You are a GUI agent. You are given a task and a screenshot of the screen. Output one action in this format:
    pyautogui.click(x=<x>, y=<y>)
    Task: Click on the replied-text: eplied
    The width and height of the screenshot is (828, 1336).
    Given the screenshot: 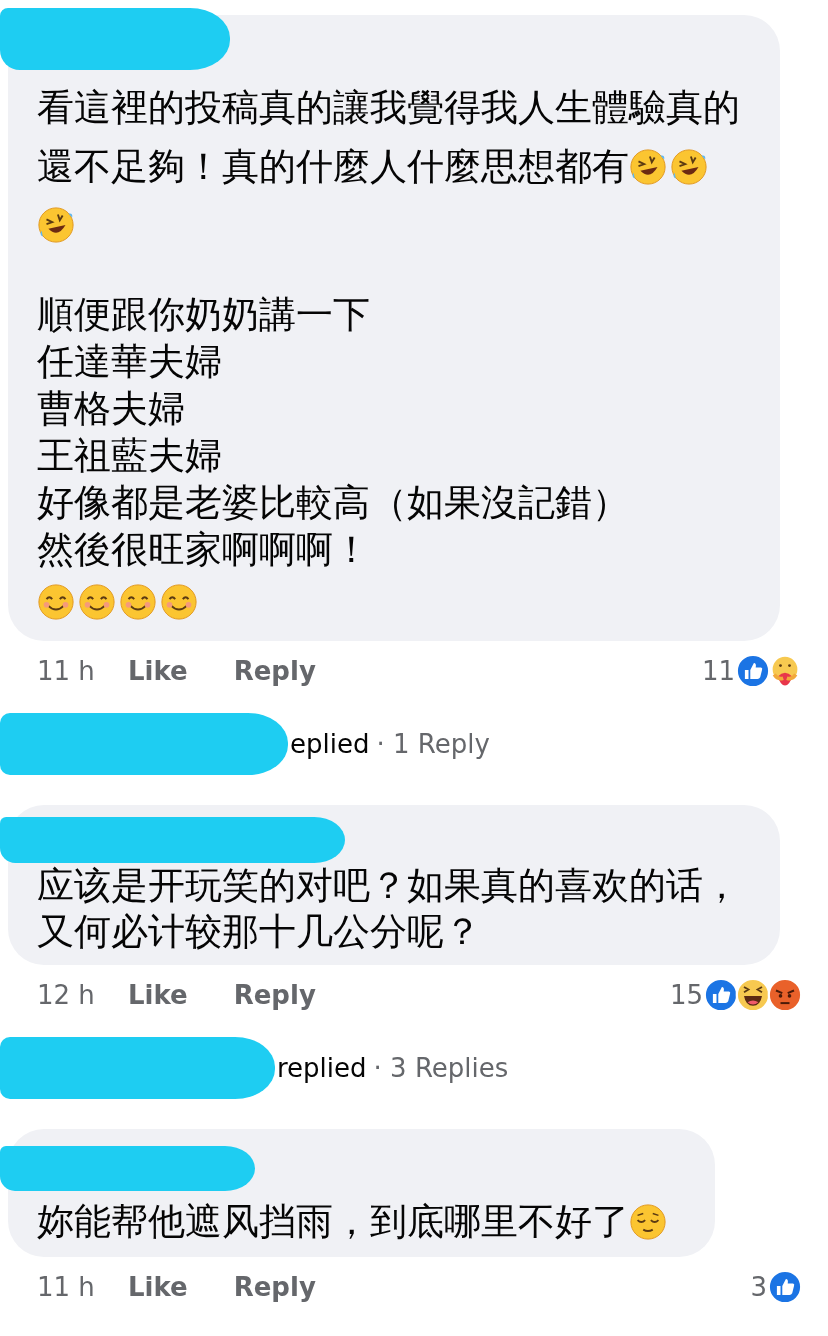 What is the action you would take?
    pyautogui.click(x=330, y=744)
    